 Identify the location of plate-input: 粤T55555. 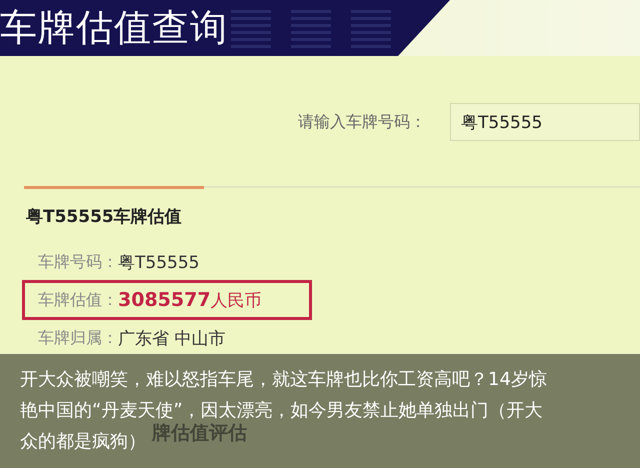
(545, 122).